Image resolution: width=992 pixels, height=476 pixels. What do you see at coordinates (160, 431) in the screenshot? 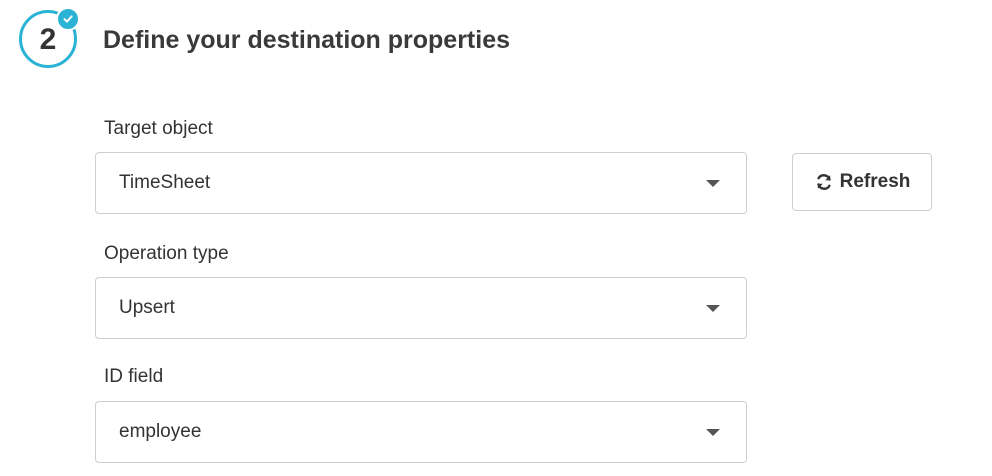
I see `id-field-value: employee` at bounding box center [160, 431].